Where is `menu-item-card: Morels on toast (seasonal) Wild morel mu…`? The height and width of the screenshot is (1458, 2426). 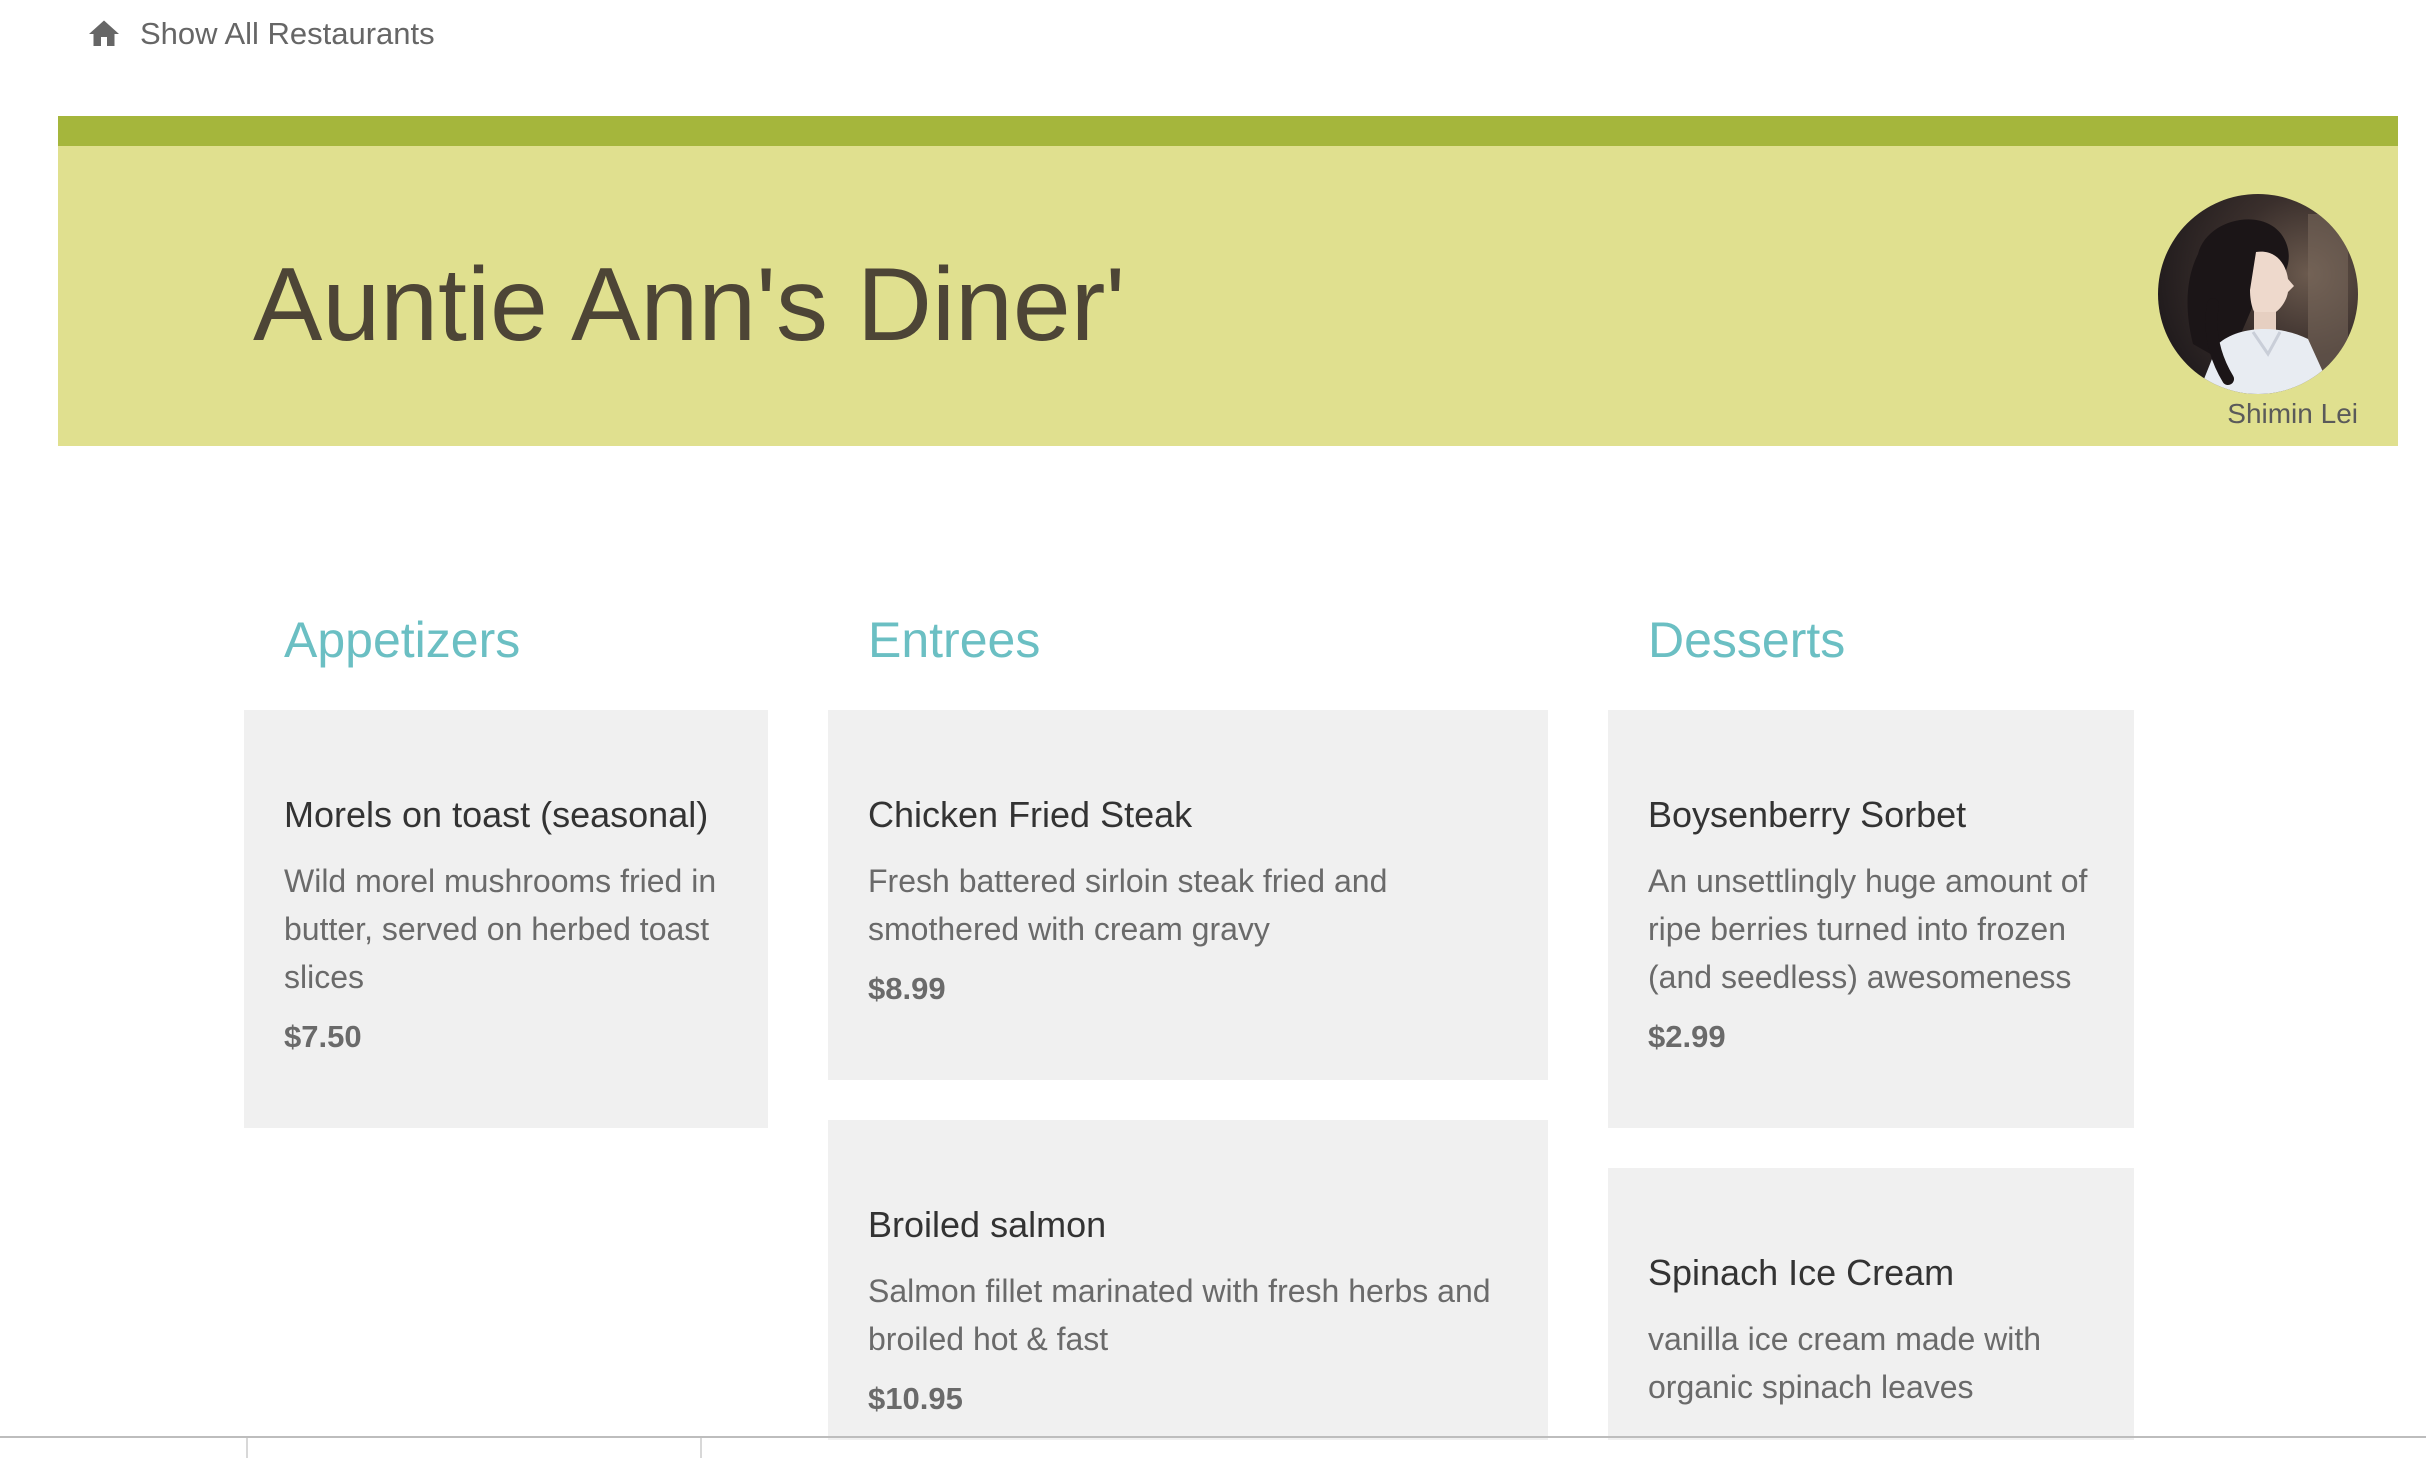
menu-item-card: Morels on toast (seasonal) Wild morel mu… is located at coordinates (506, 919).